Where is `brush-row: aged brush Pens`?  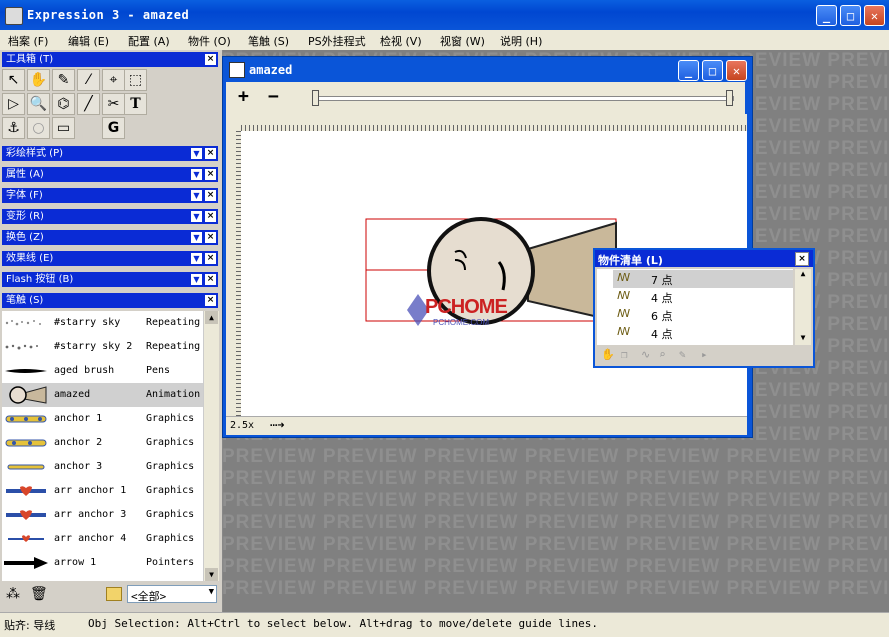
brush-row: aged brush Pens is located at coordinates (102, 371).